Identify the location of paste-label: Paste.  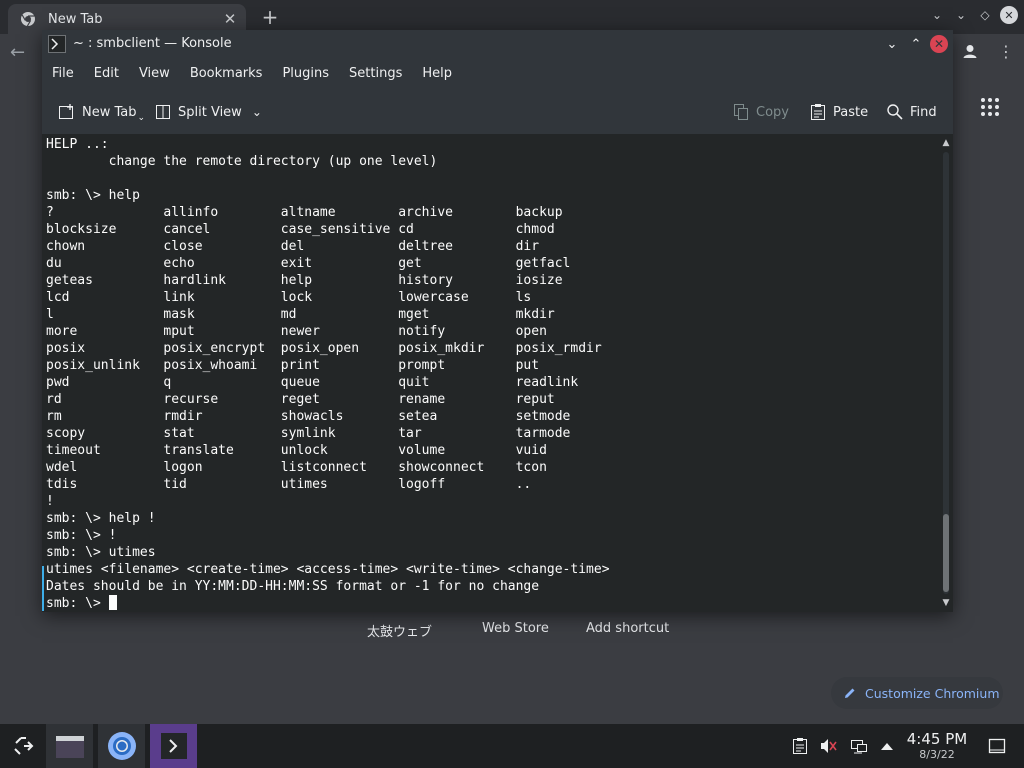
(851, 112).